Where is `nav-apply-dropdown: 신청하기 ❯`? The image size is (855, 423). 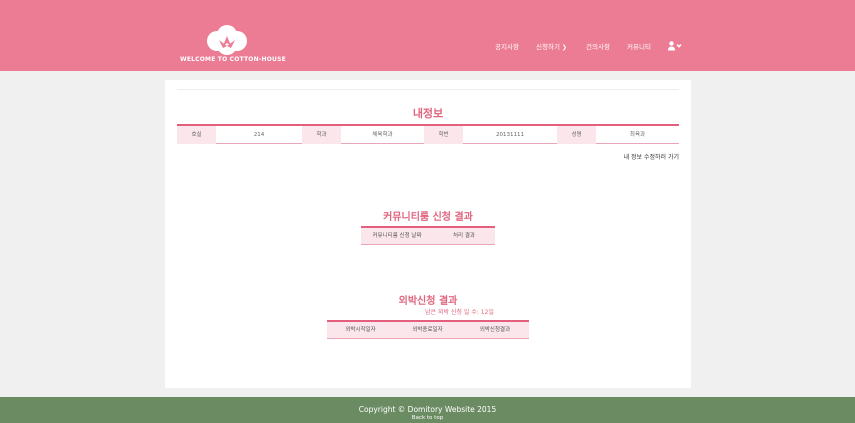 nav-apply-dropdown: 신청하기 ❯ is located at coordinates (551, 46).